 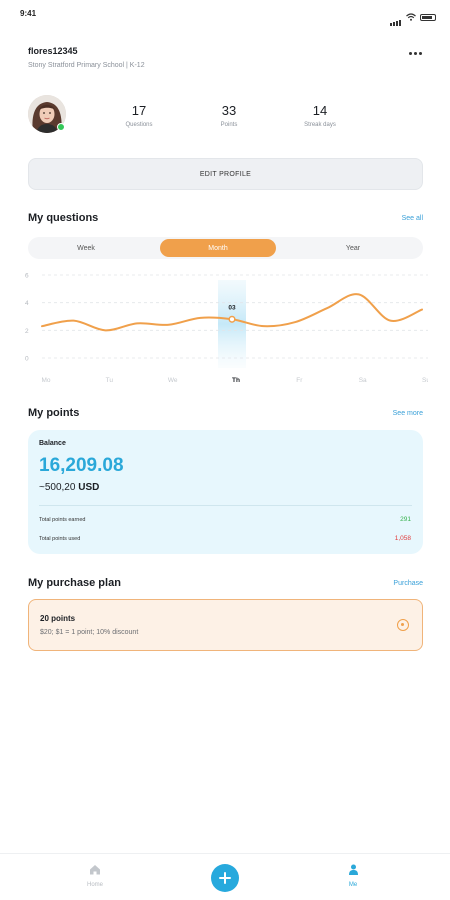 I want to click on signal-icon, so click(x=396, y=17).